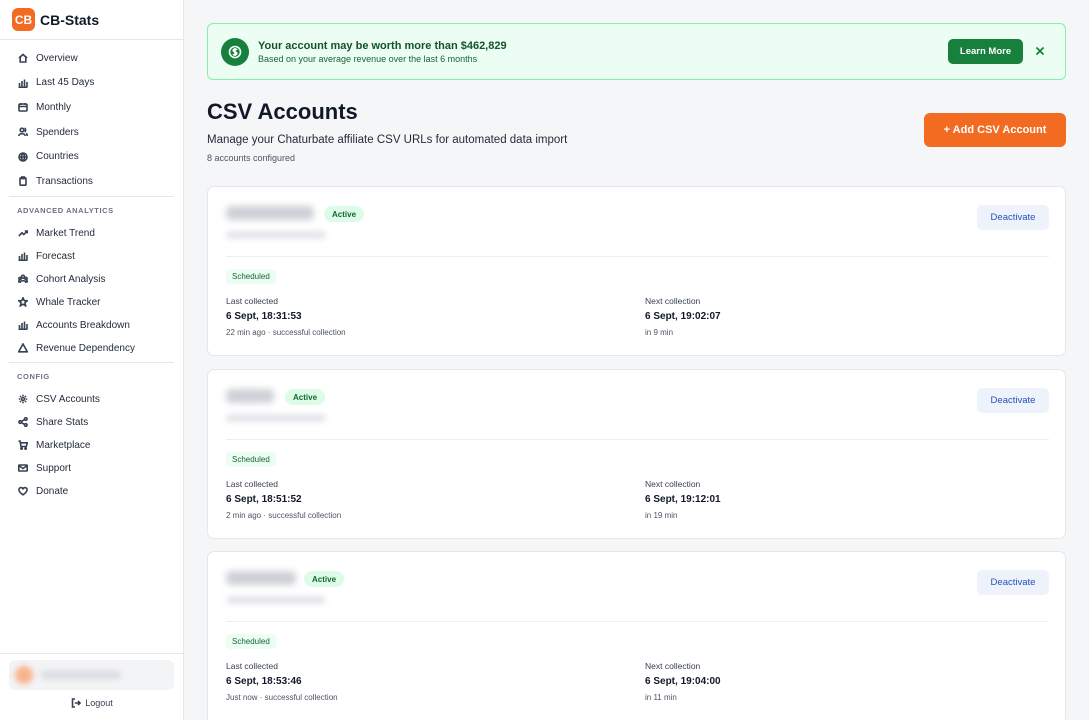  Describe the element at coordinates (83, 325) in the screenshot. I see `sidebar-item-label: Accounts Breakdown` at that location.